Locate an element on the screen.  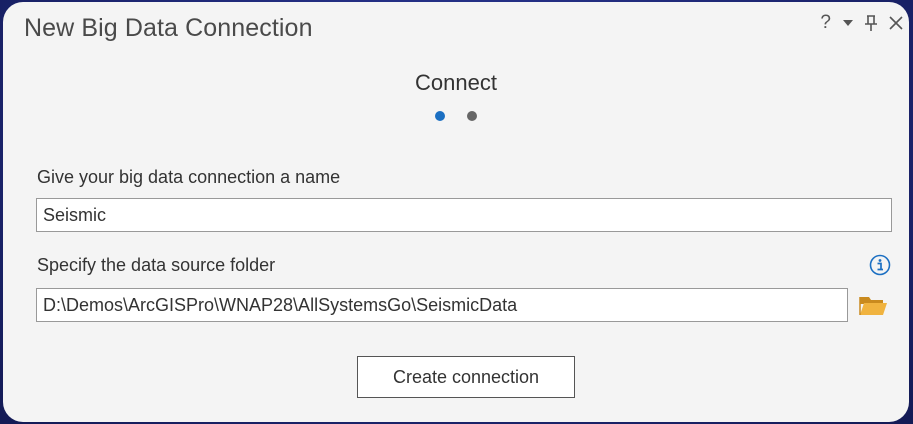
data-source-folder-label: Specify the data source folder is located at coordinates (156, 265).